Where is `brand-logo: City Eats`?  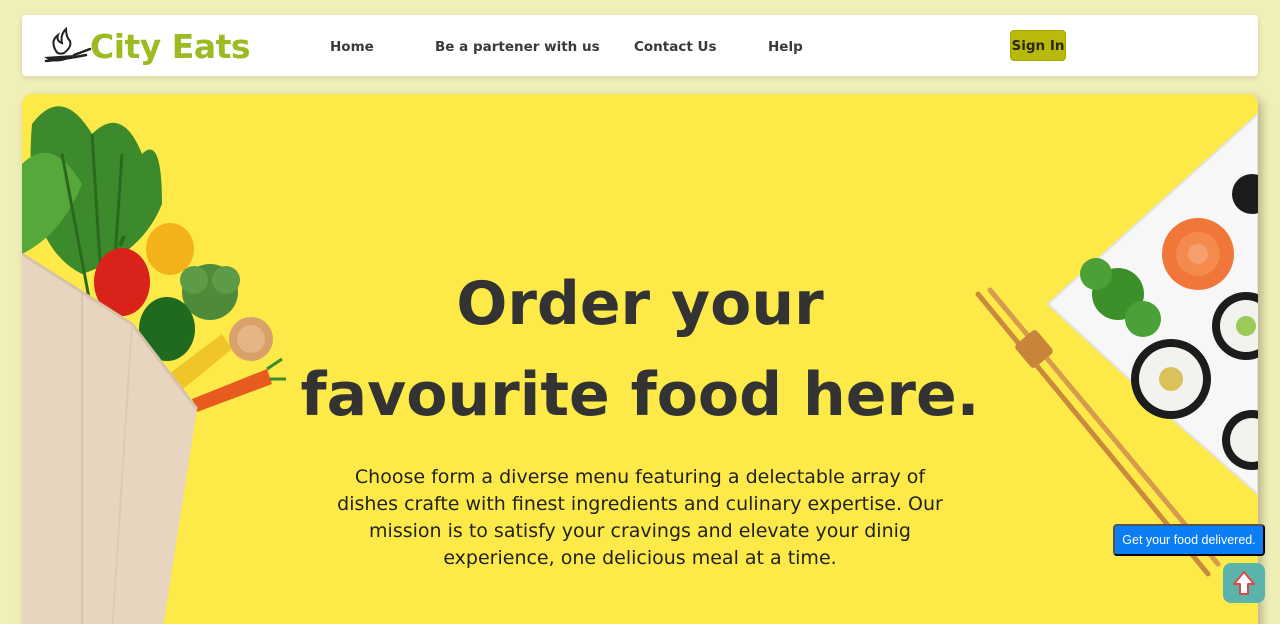
brand-logo: City Eats is located at coordinates (145, 46).